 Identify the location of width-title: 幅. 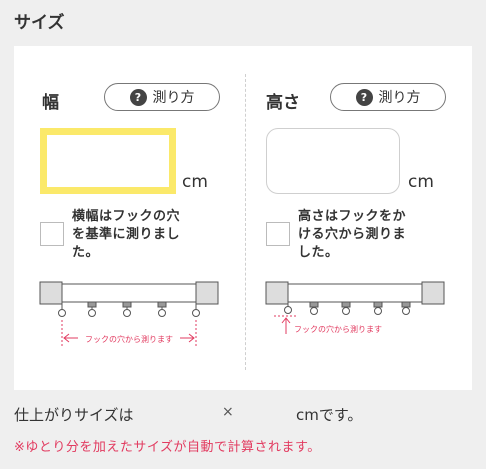
(50, 103).